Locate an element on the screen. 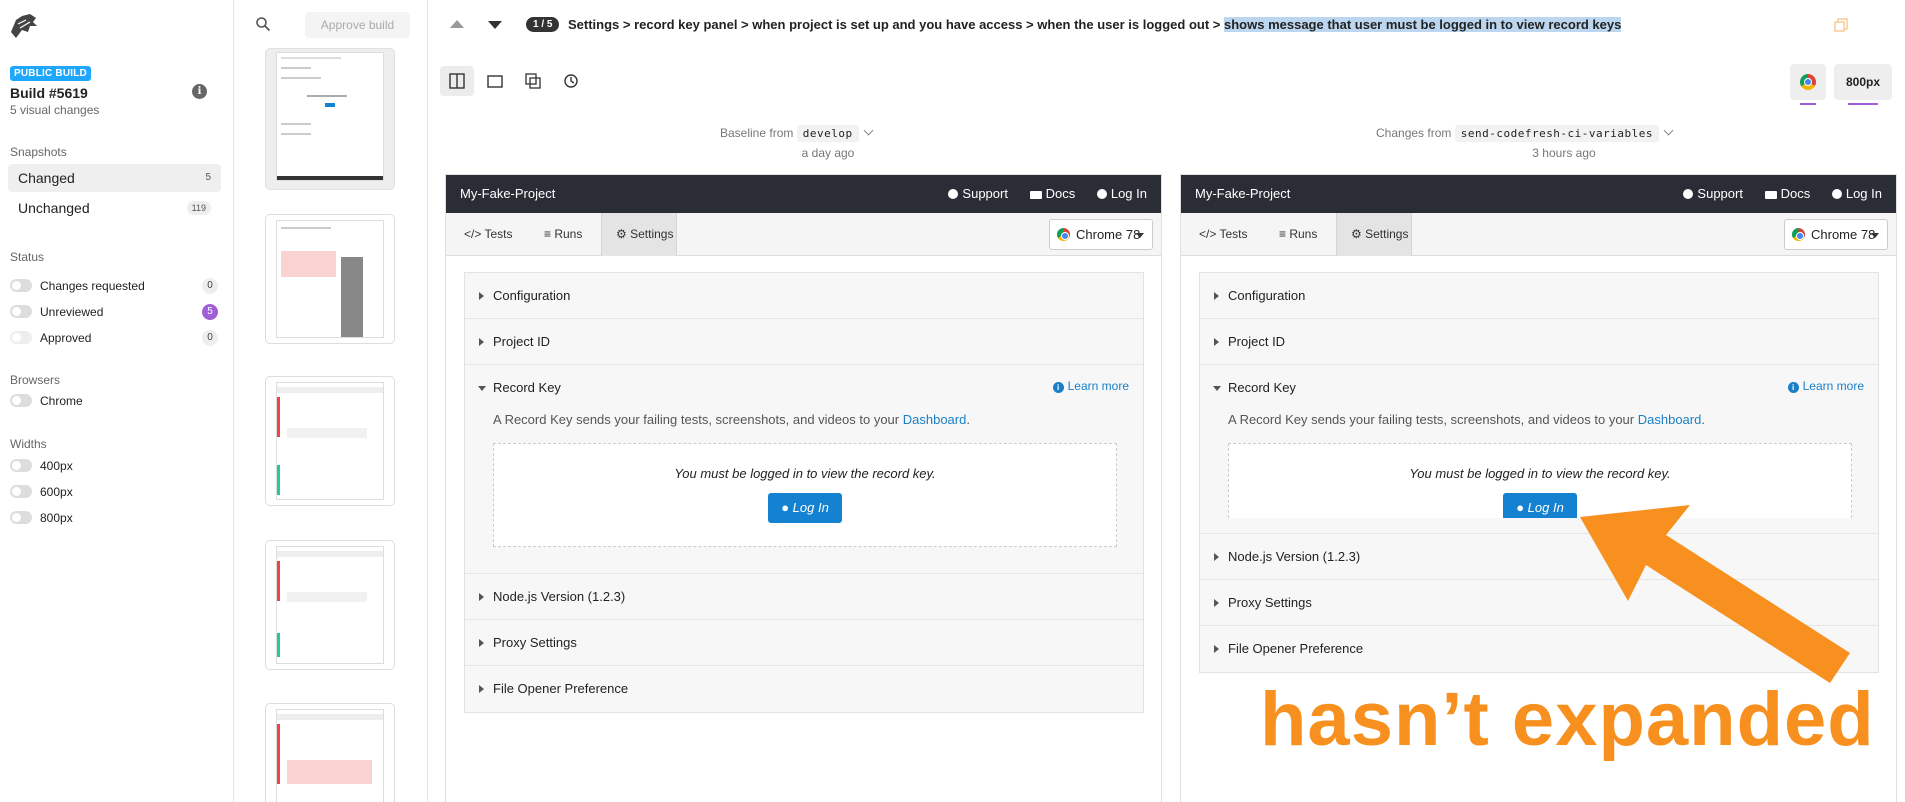 The width and height of the screenshot is (1905, 802). diff-view-button is located at coordinates (533, 81).